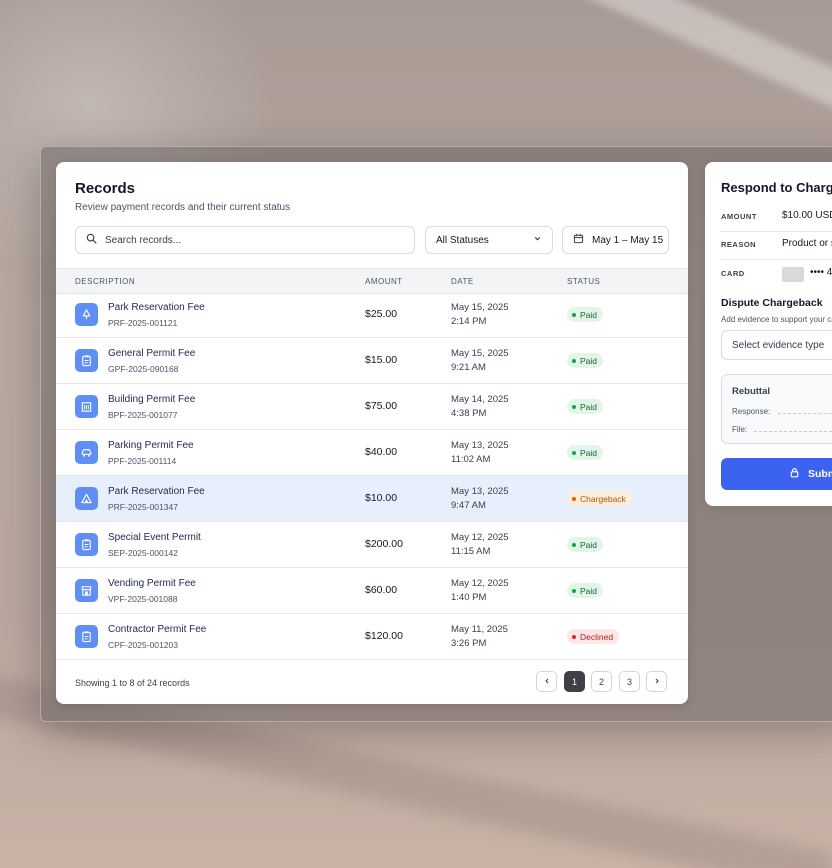 The image size is (832, 868). What do you see at coordinates (143, 323) in the screenshot?
I see `record-id: PRF-2025-001121` at bounding box center [143, 323].